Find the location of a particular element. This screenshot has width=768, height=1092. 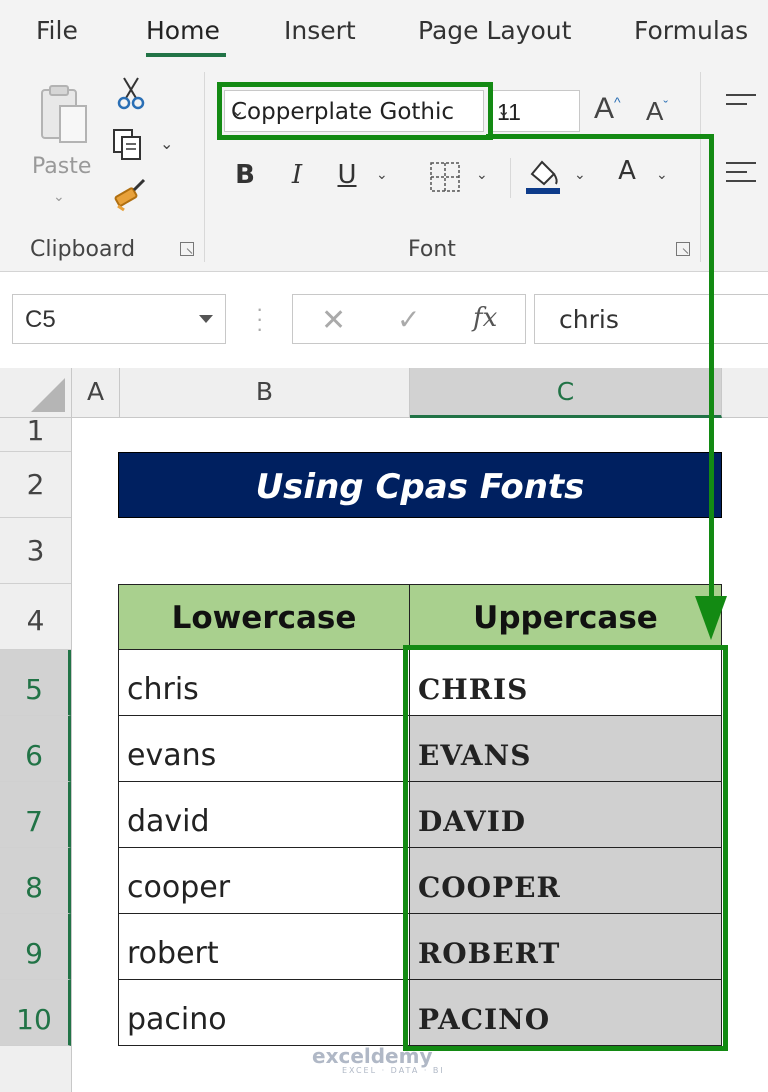

align-top-icon is located at coordinates (741, 103).